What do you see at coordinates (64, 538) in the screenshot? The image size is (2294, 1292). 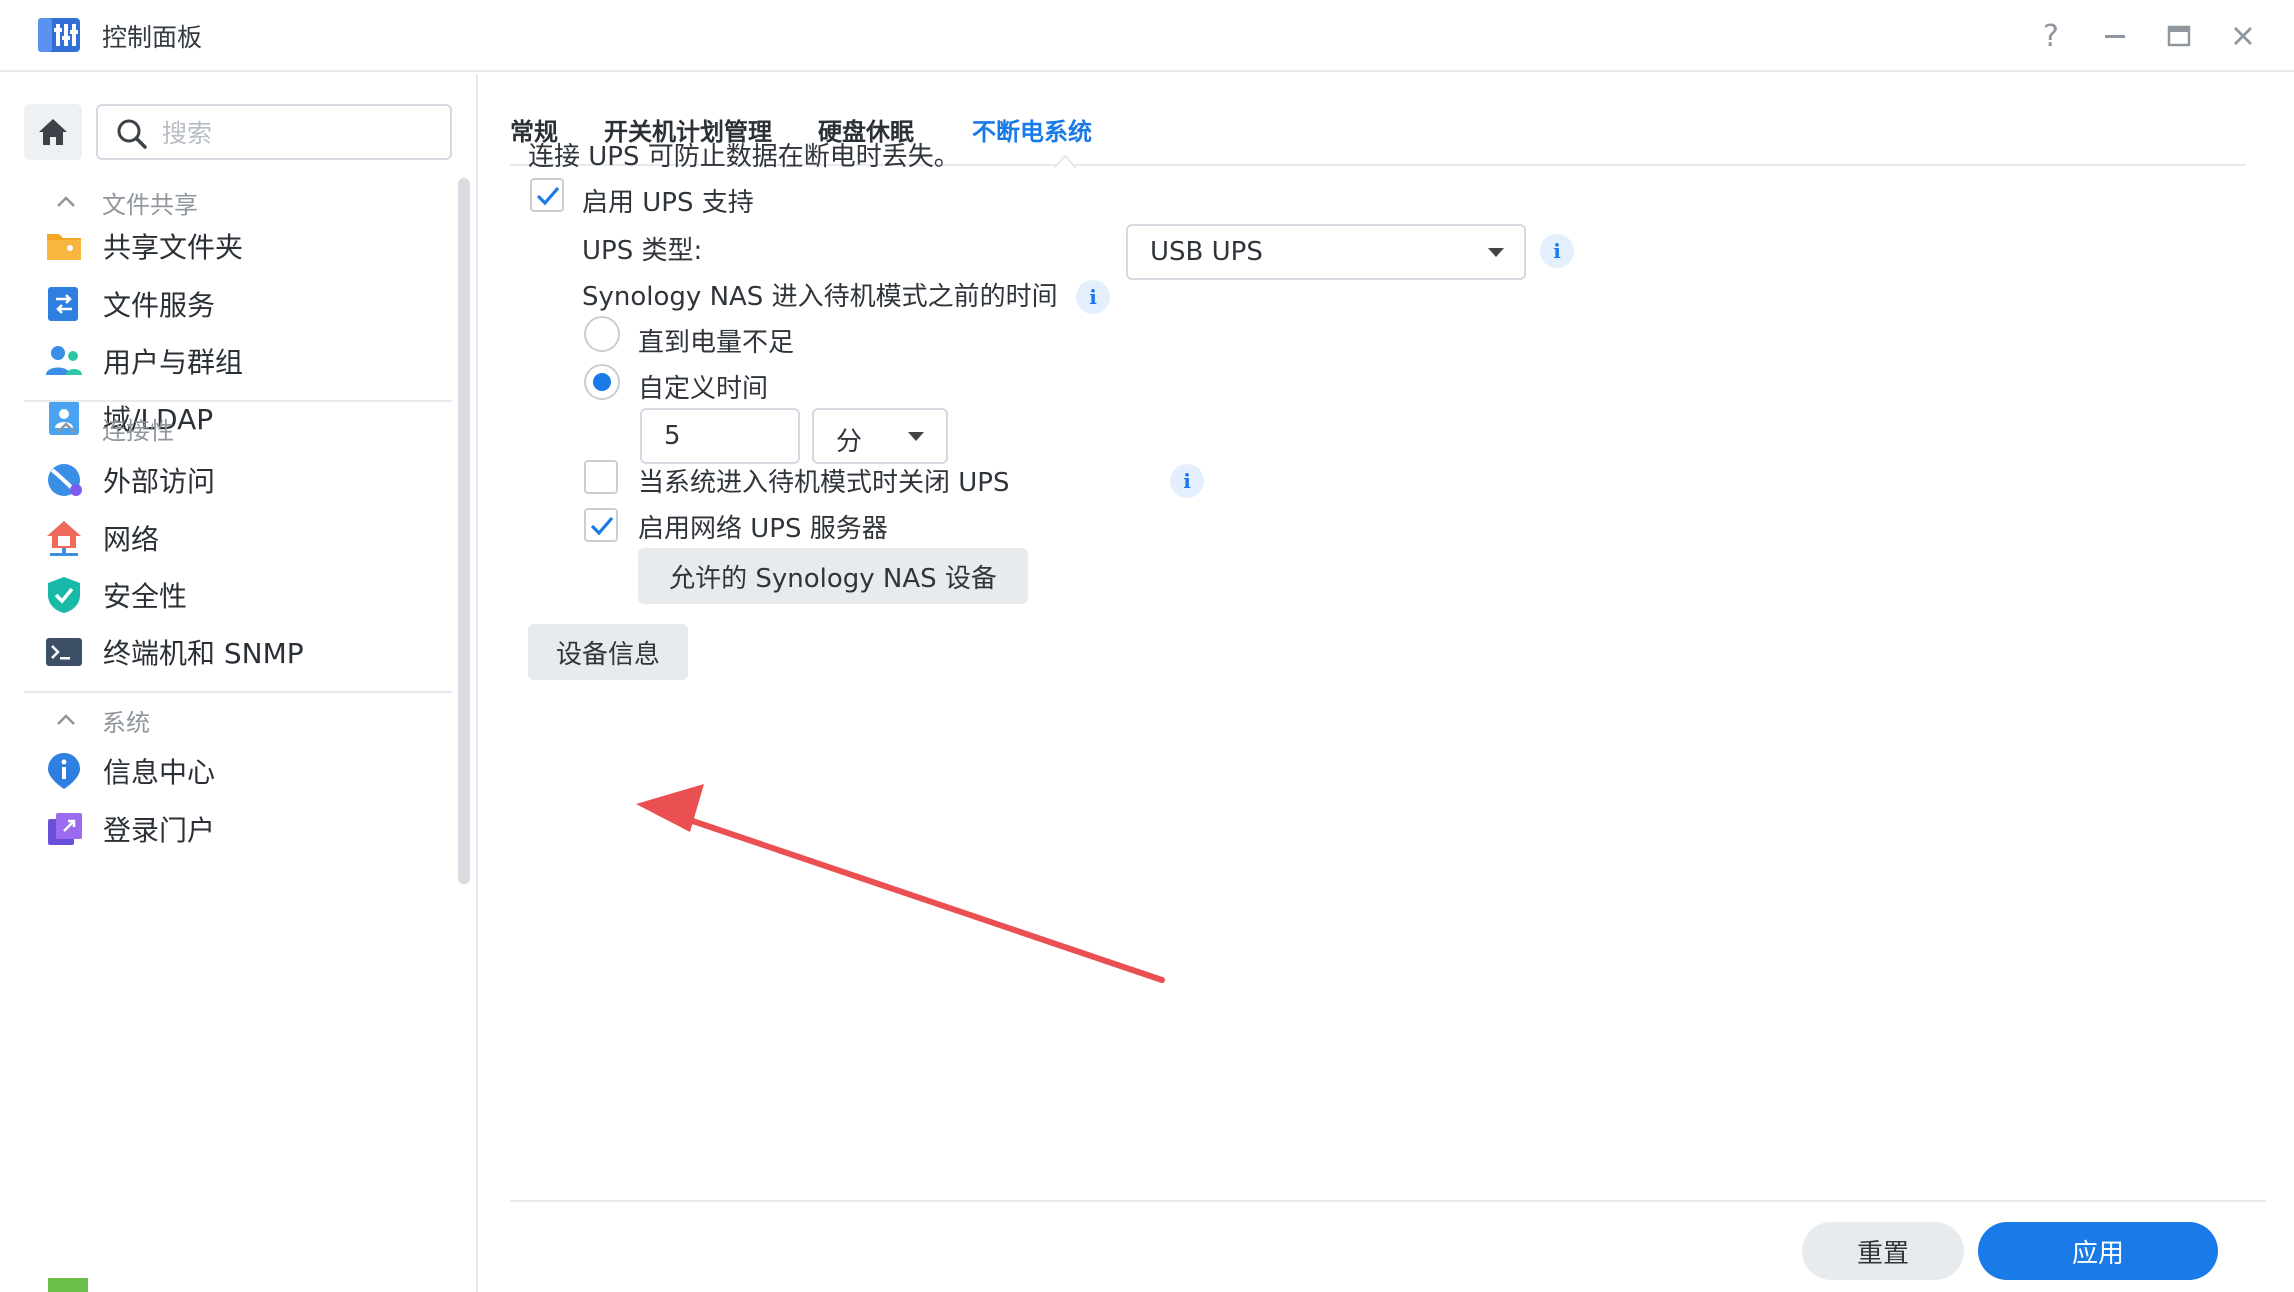 I see `network-icon` at bounding box center [64, 538].